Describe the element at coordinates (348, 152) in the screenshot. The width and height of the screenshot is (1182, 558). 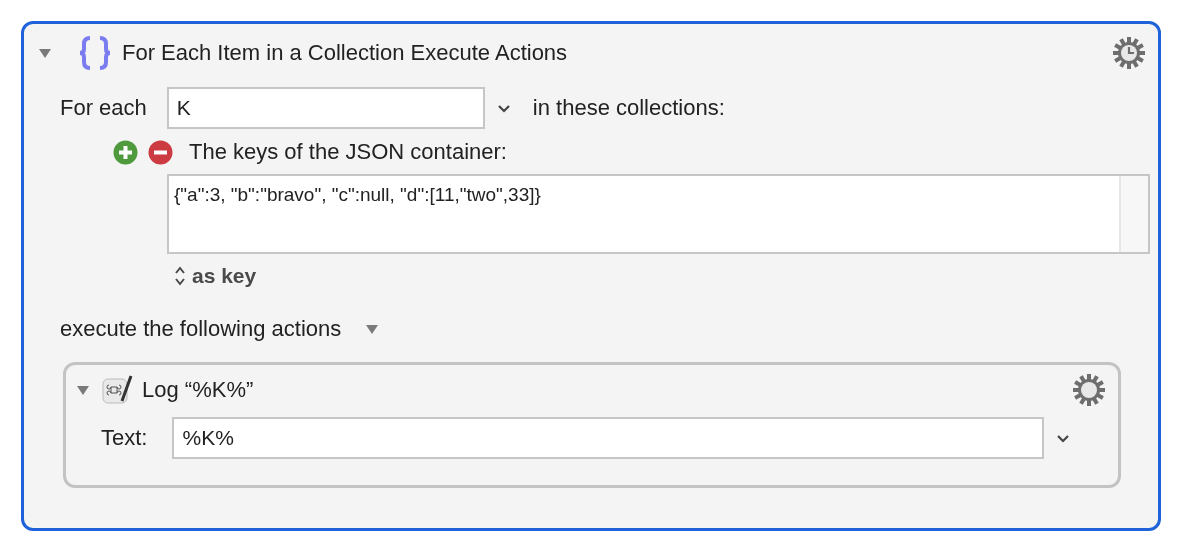
I see `collection-description: The keys of the JSON container:` at that location.